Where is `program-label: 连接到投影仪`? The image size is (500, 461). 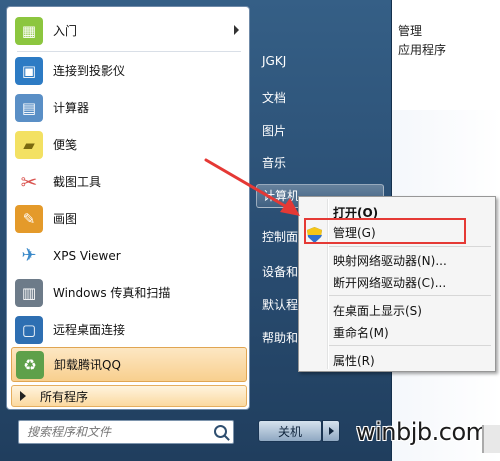 program-label: 连接到投影仪 is located at coordinates (89, 71).